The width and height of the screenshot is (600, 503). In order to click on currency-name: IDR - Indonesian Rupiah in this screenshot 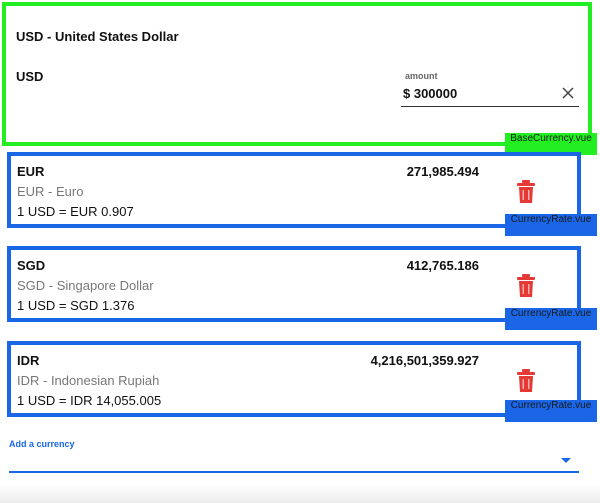, I will do `click(88, 380)`.